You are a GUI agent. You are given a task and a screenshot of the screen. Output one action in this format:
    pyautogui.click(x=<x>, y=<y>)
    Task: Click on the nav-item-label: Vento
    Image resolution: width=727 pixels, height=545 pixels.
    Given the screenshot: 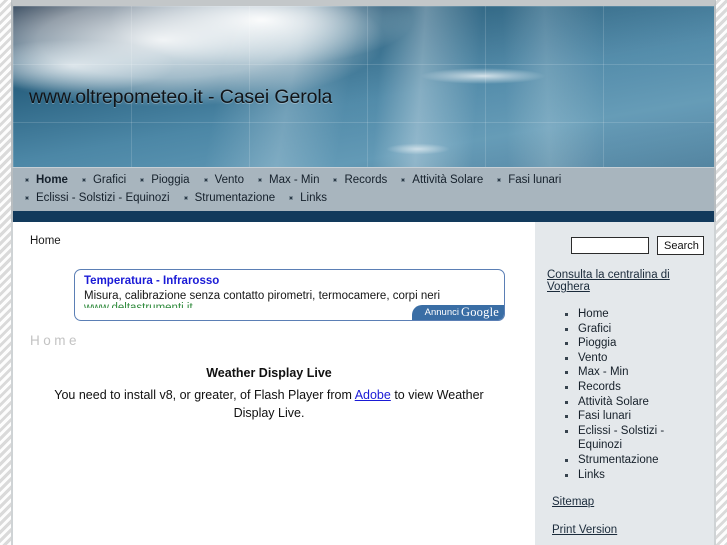 What is the action you would take?
    pyautogui.click(x=229, y=180)
    